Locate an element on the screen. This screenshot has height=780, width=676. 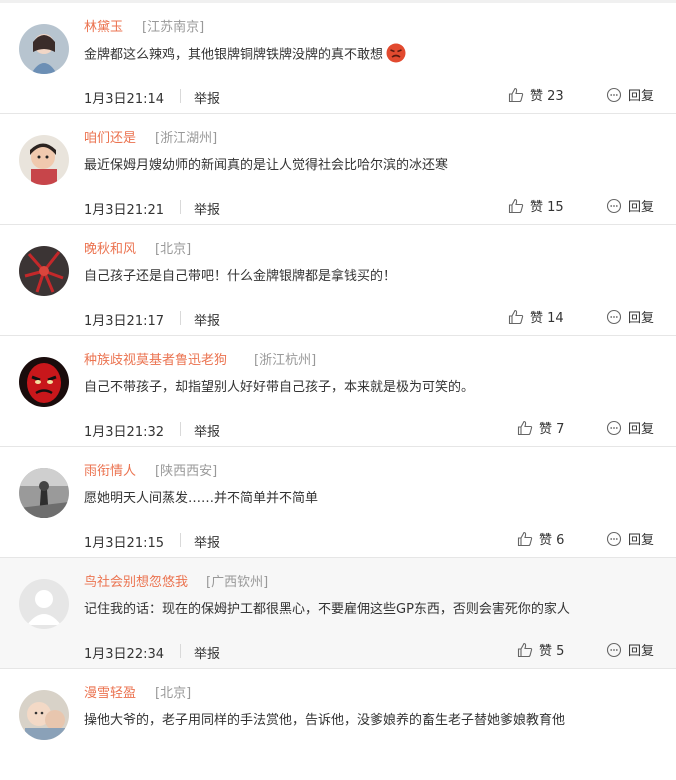
like-count: 5 is located at coordinates (560, 651).